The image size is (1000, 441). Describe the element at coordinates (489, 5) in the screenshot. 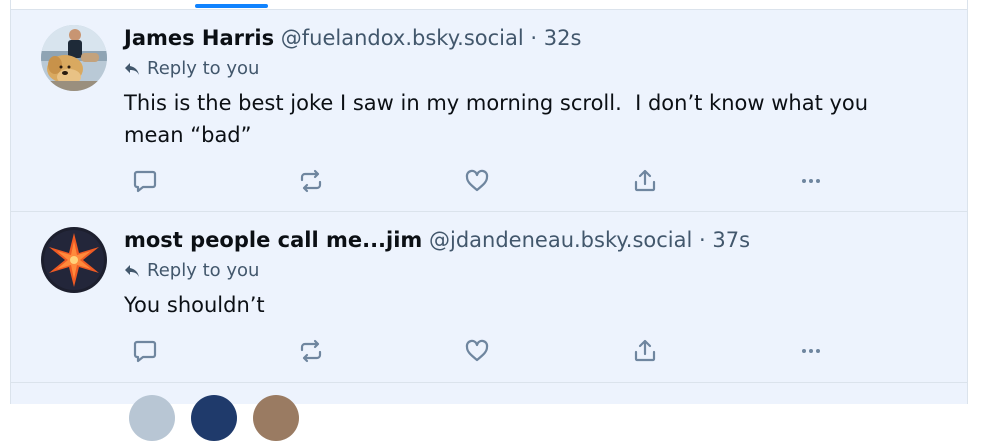

I see `tab-bar-edge` at that location.